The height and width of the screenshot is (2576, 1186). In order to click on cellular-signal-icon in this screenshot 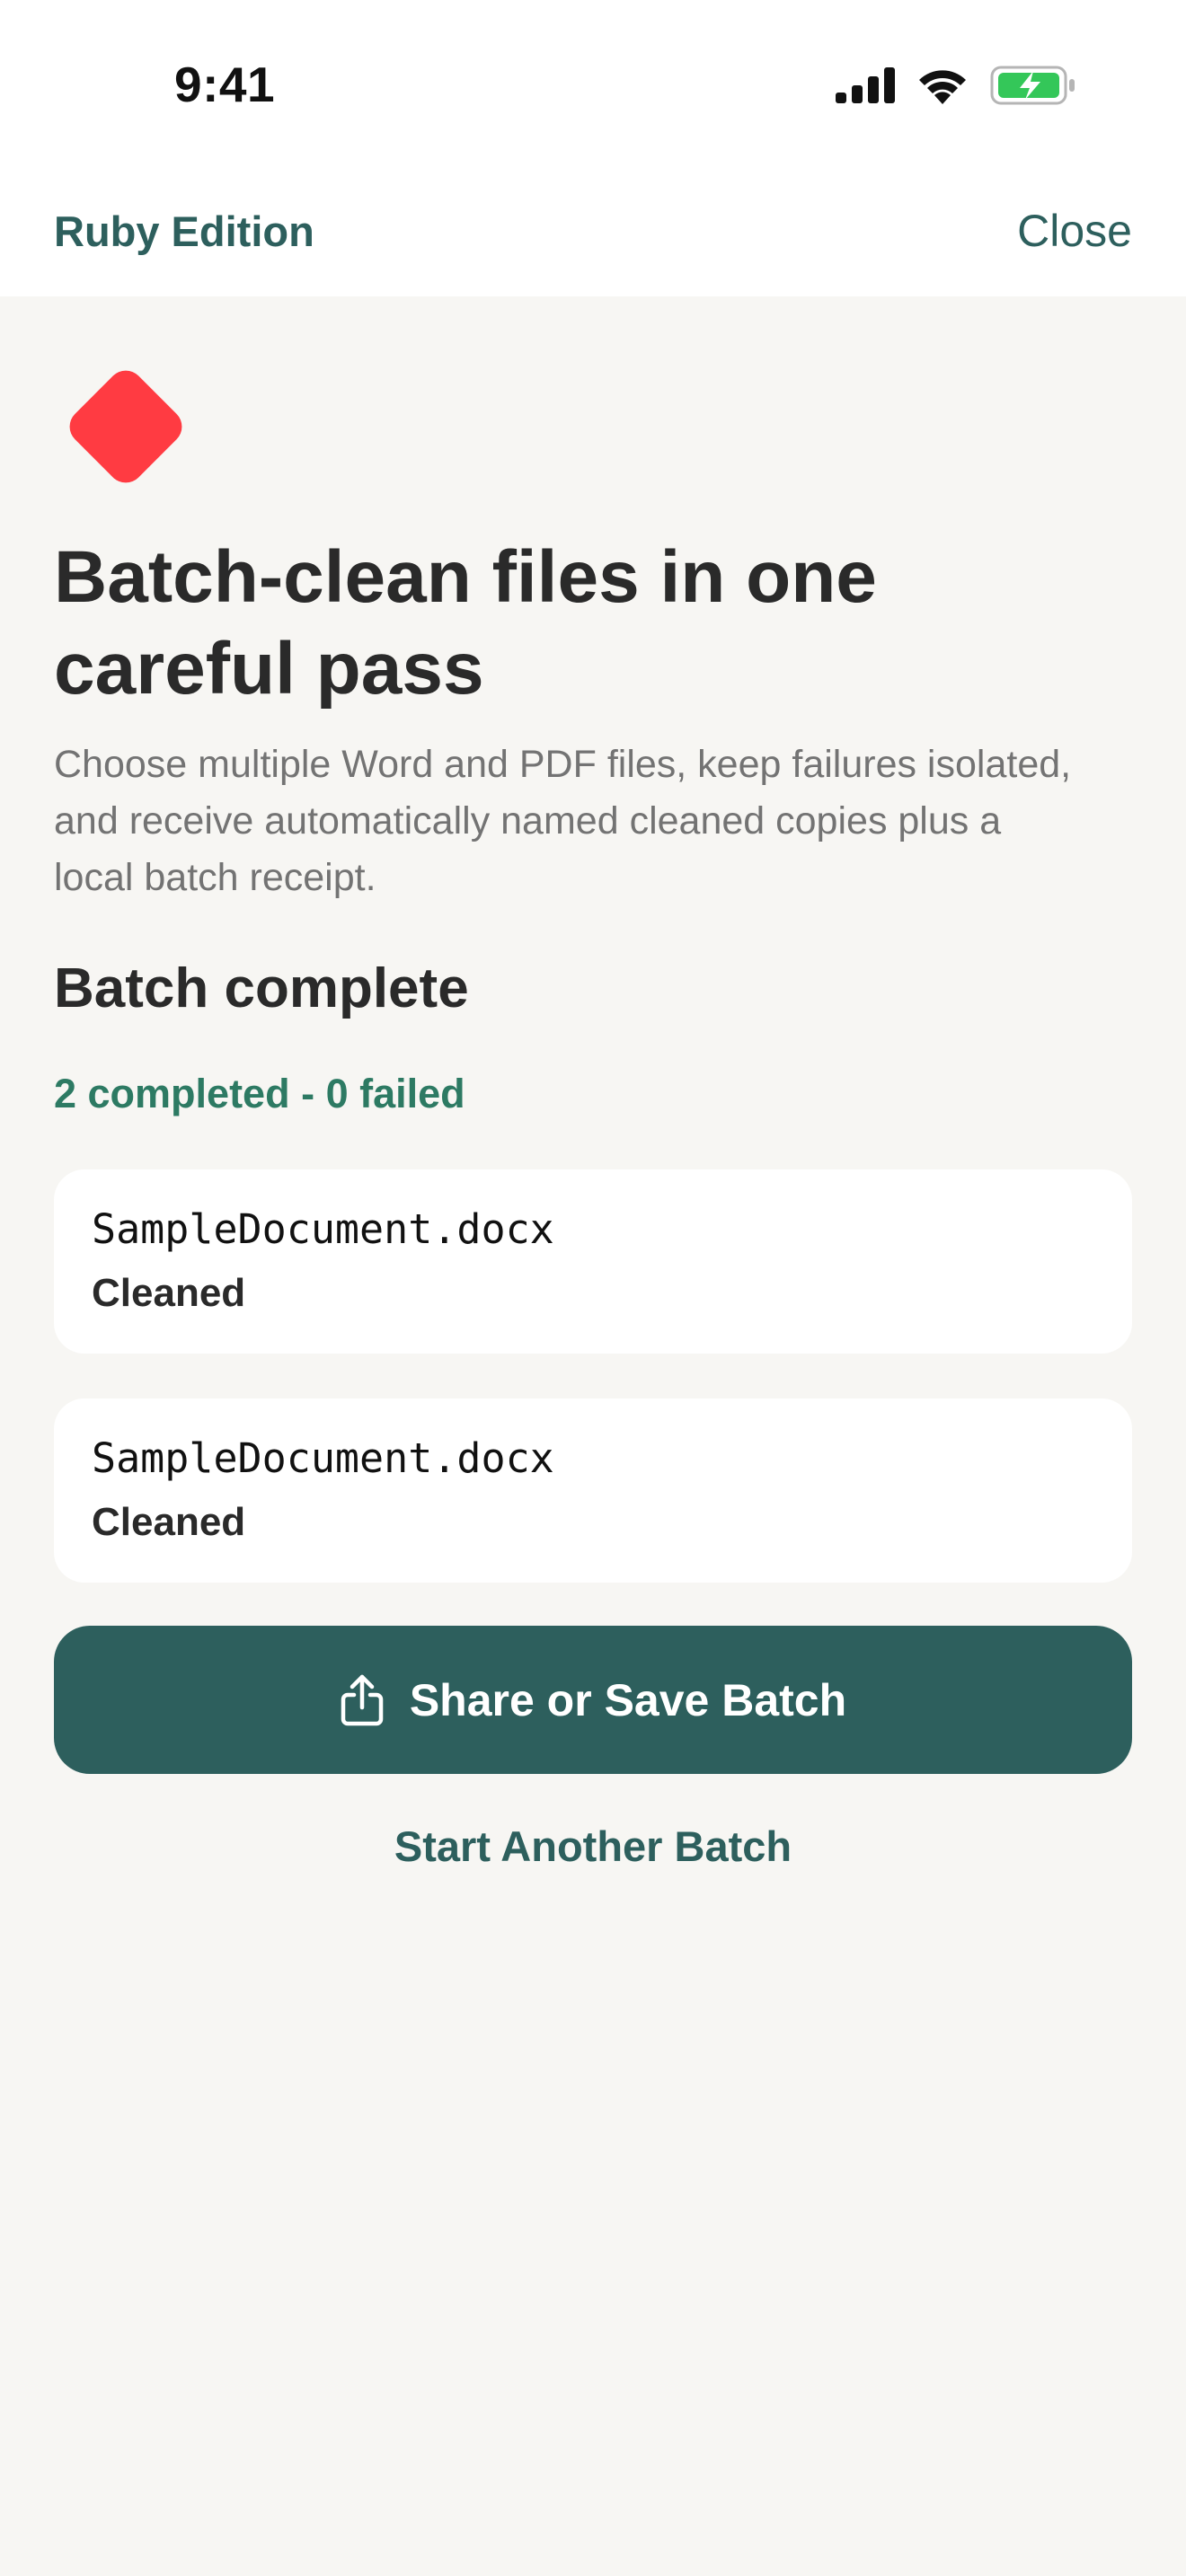, I will do `click(865, 85)`.